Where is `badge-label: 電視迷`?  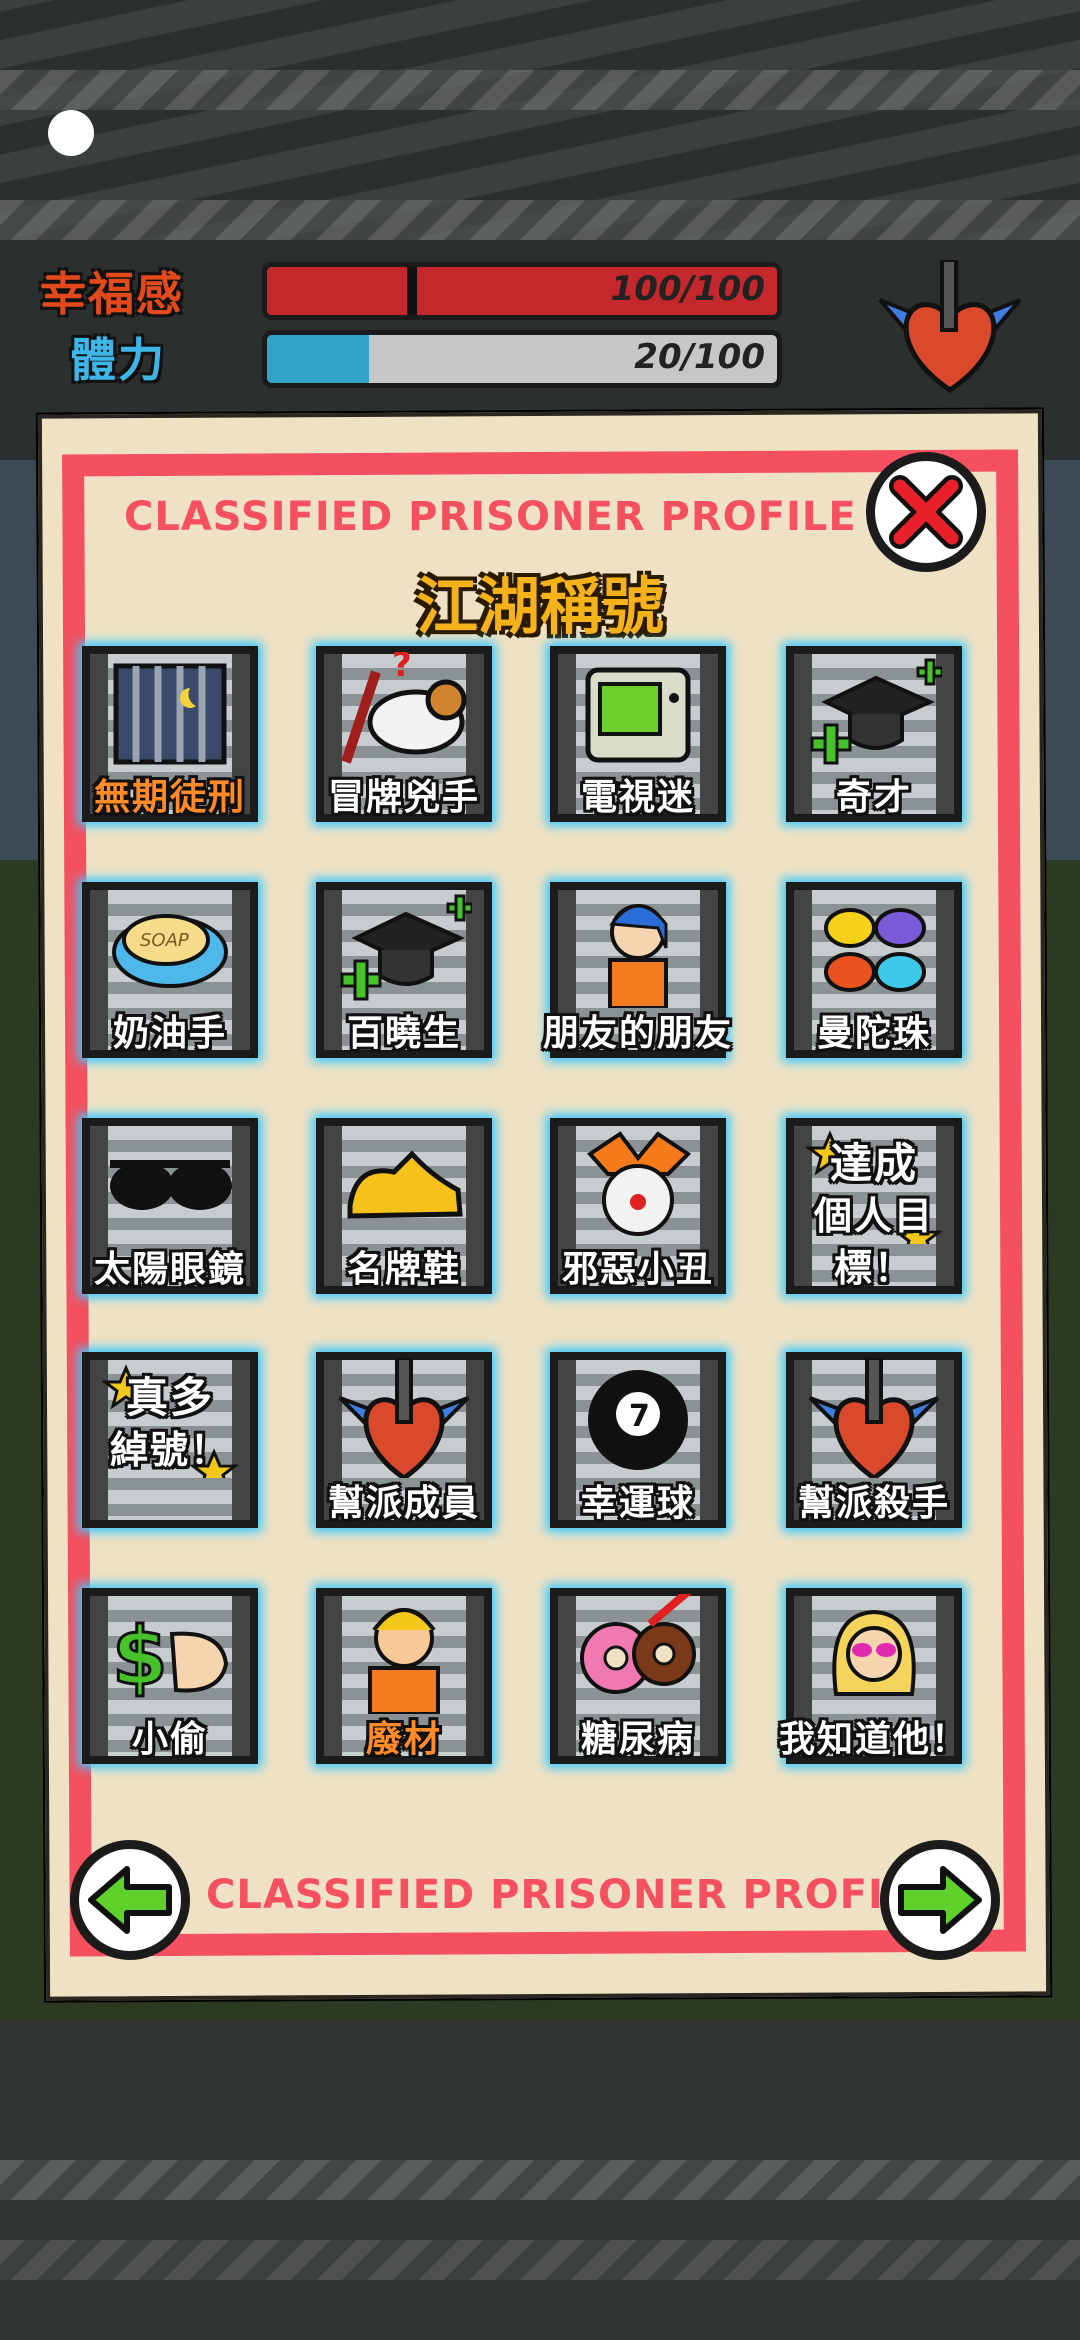
badge-label: 電視迷 is located at coordinates (637, 797).